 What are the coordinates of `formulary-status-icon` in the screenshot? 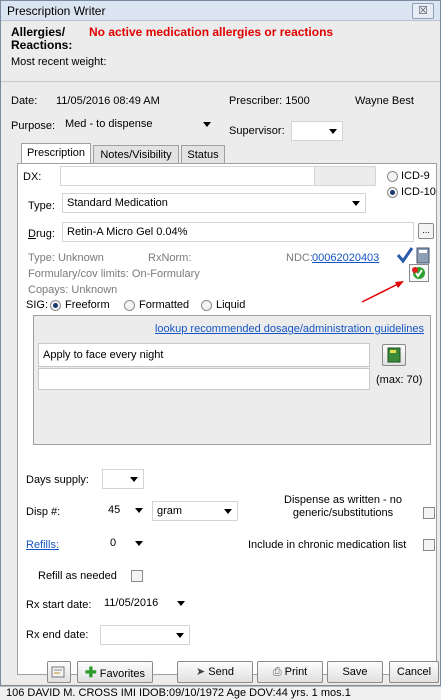 It's located at (418, 273).